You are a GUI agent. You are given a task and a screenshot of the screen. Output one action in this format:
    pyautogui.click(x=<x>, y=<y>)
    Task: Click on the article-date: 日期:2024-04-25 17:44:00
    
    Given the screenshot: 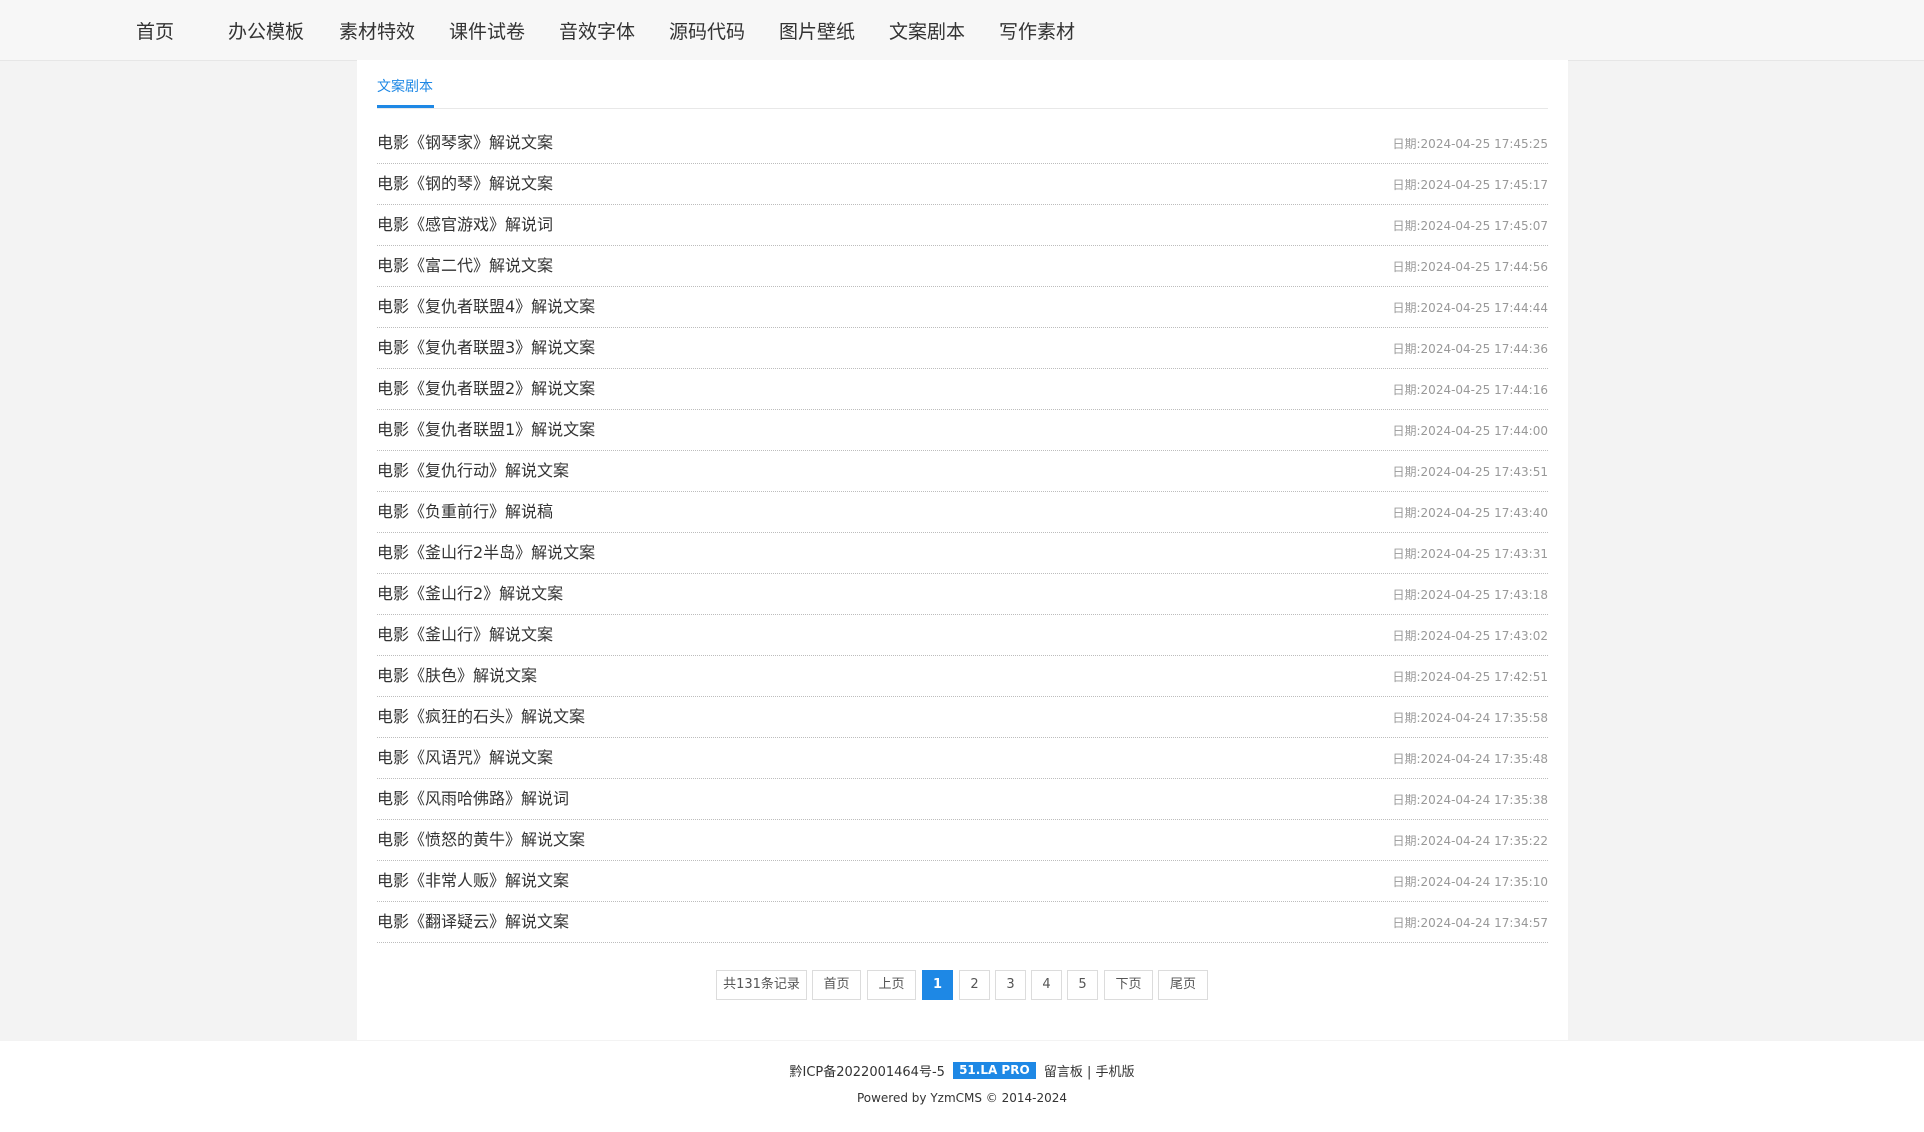 What is the action you would take?
    pyautogui.click(x=1470, y=431)
    